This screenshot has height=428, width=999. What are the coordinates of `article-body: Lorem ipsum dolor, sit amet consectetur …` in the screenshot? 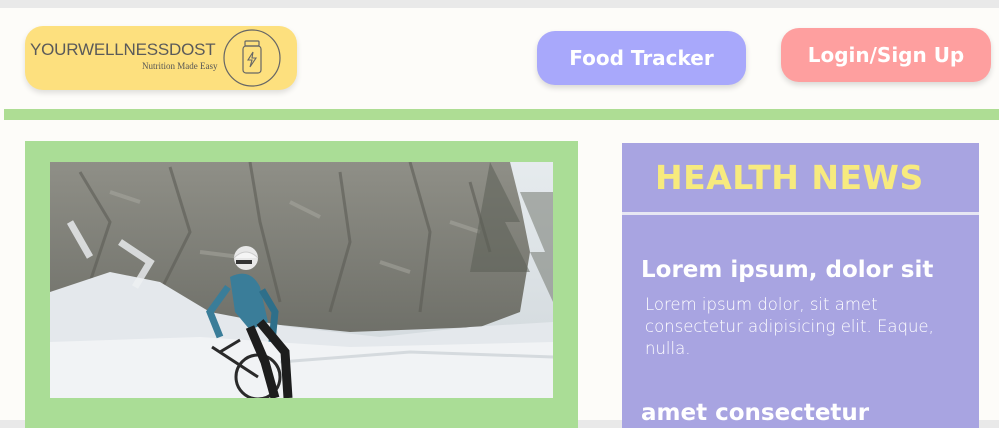 It's located at (789, 326).